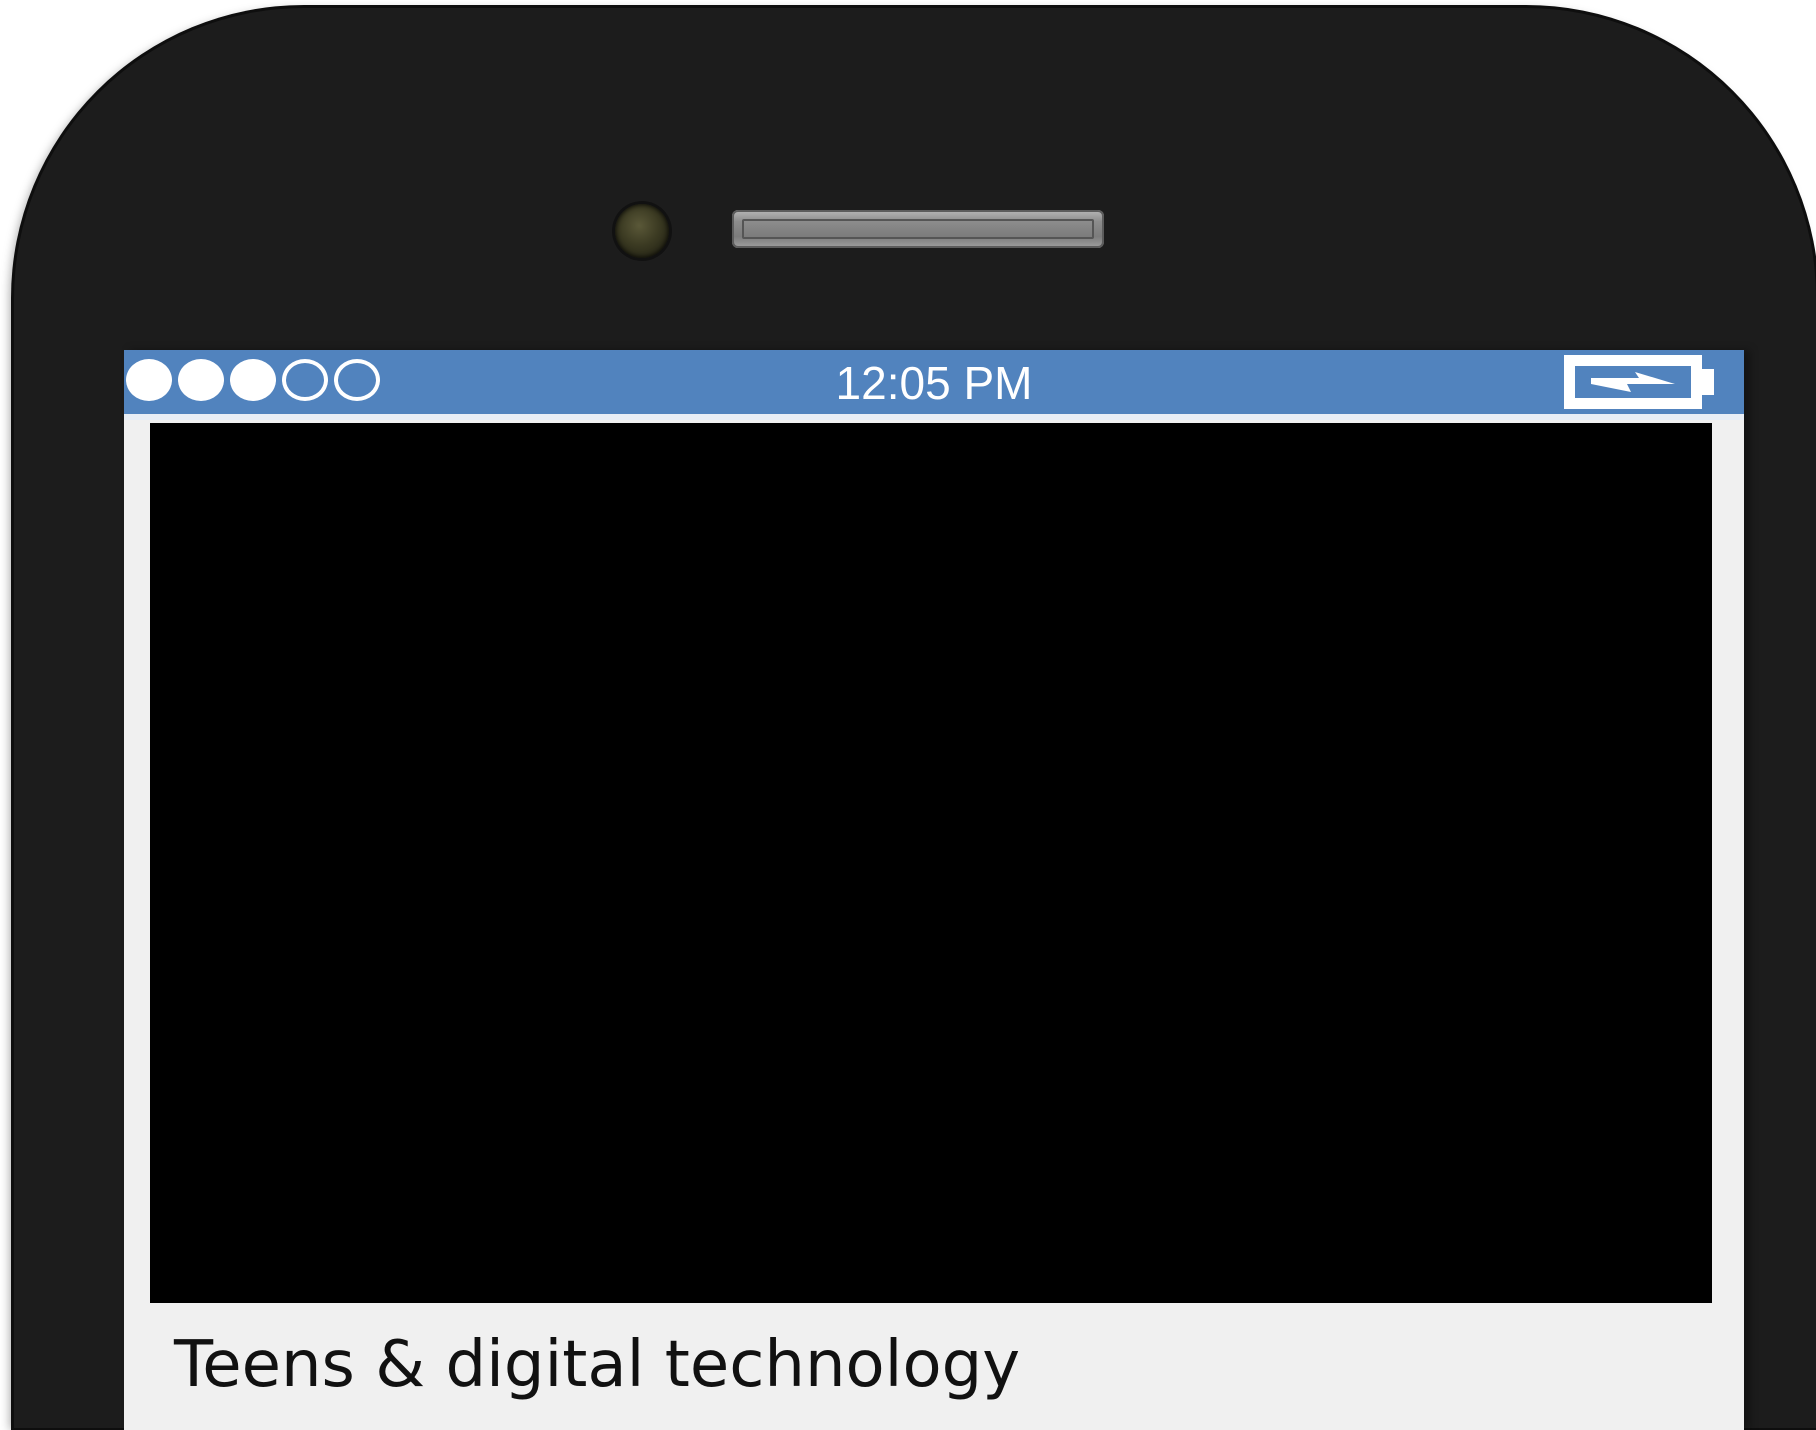  What do you see at coordinates (642, 231) in the screenshot?
I see `front-camera-icon` at bounding box center [642, 231].